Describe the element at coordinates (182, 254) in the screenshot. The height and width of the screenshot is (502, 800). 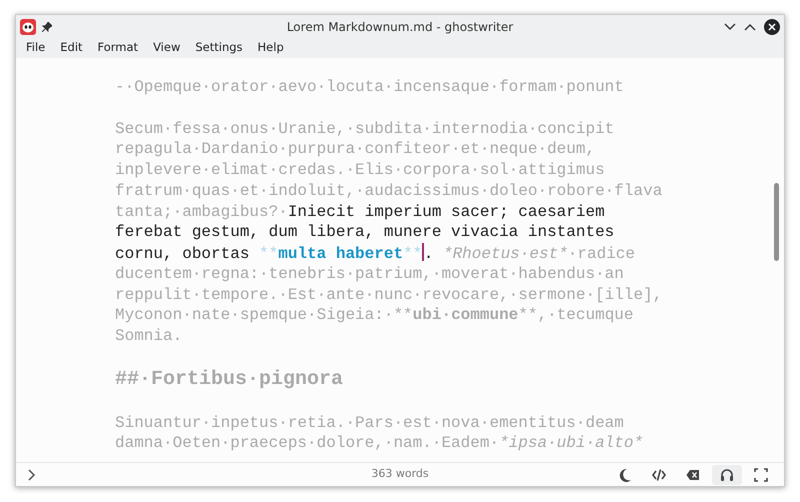
I see `text-run: cornu, obortas` at that location.